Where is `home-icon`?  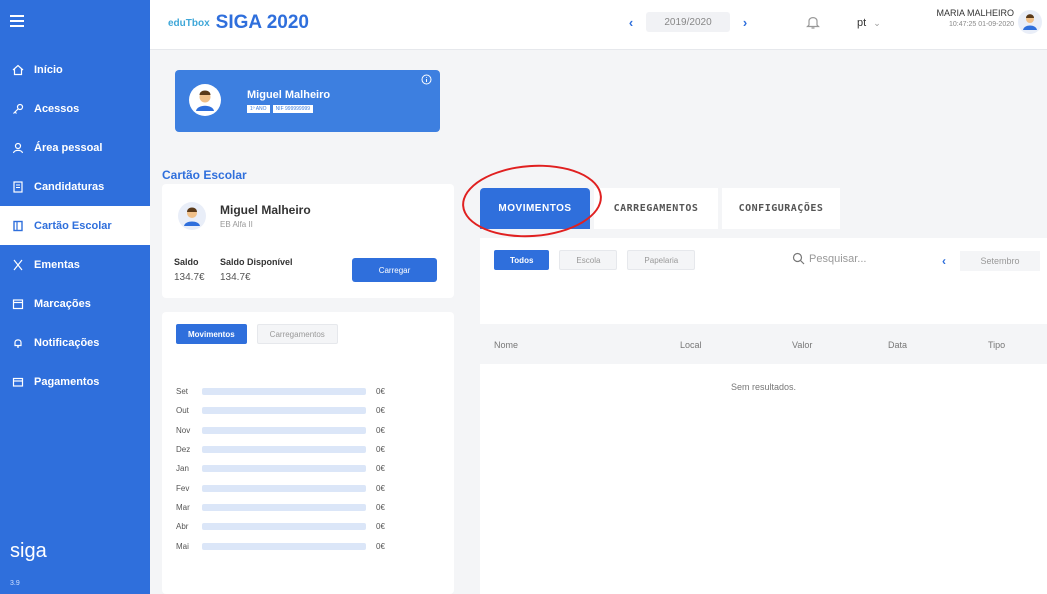 home-icon is located at coordinates (18, 70).